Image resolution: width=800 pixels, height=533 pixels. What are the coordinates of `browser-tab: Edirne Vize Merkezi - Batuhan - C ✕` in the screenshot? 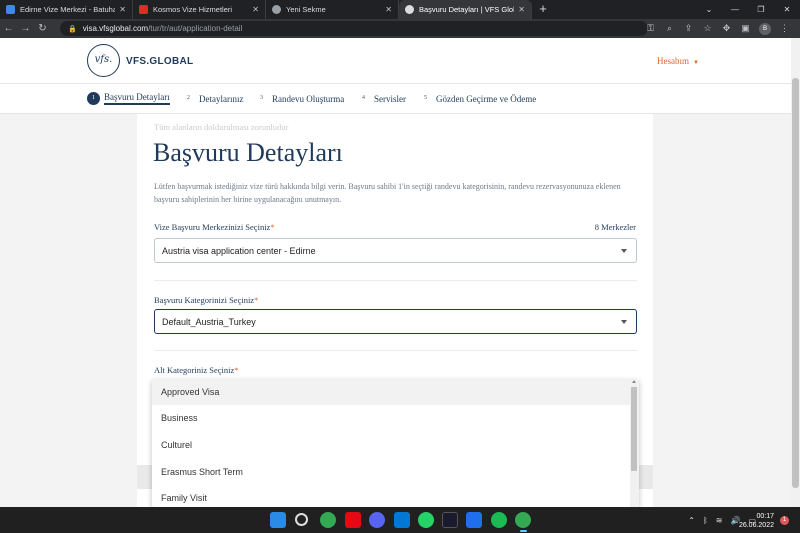 It's located at (66, 9).